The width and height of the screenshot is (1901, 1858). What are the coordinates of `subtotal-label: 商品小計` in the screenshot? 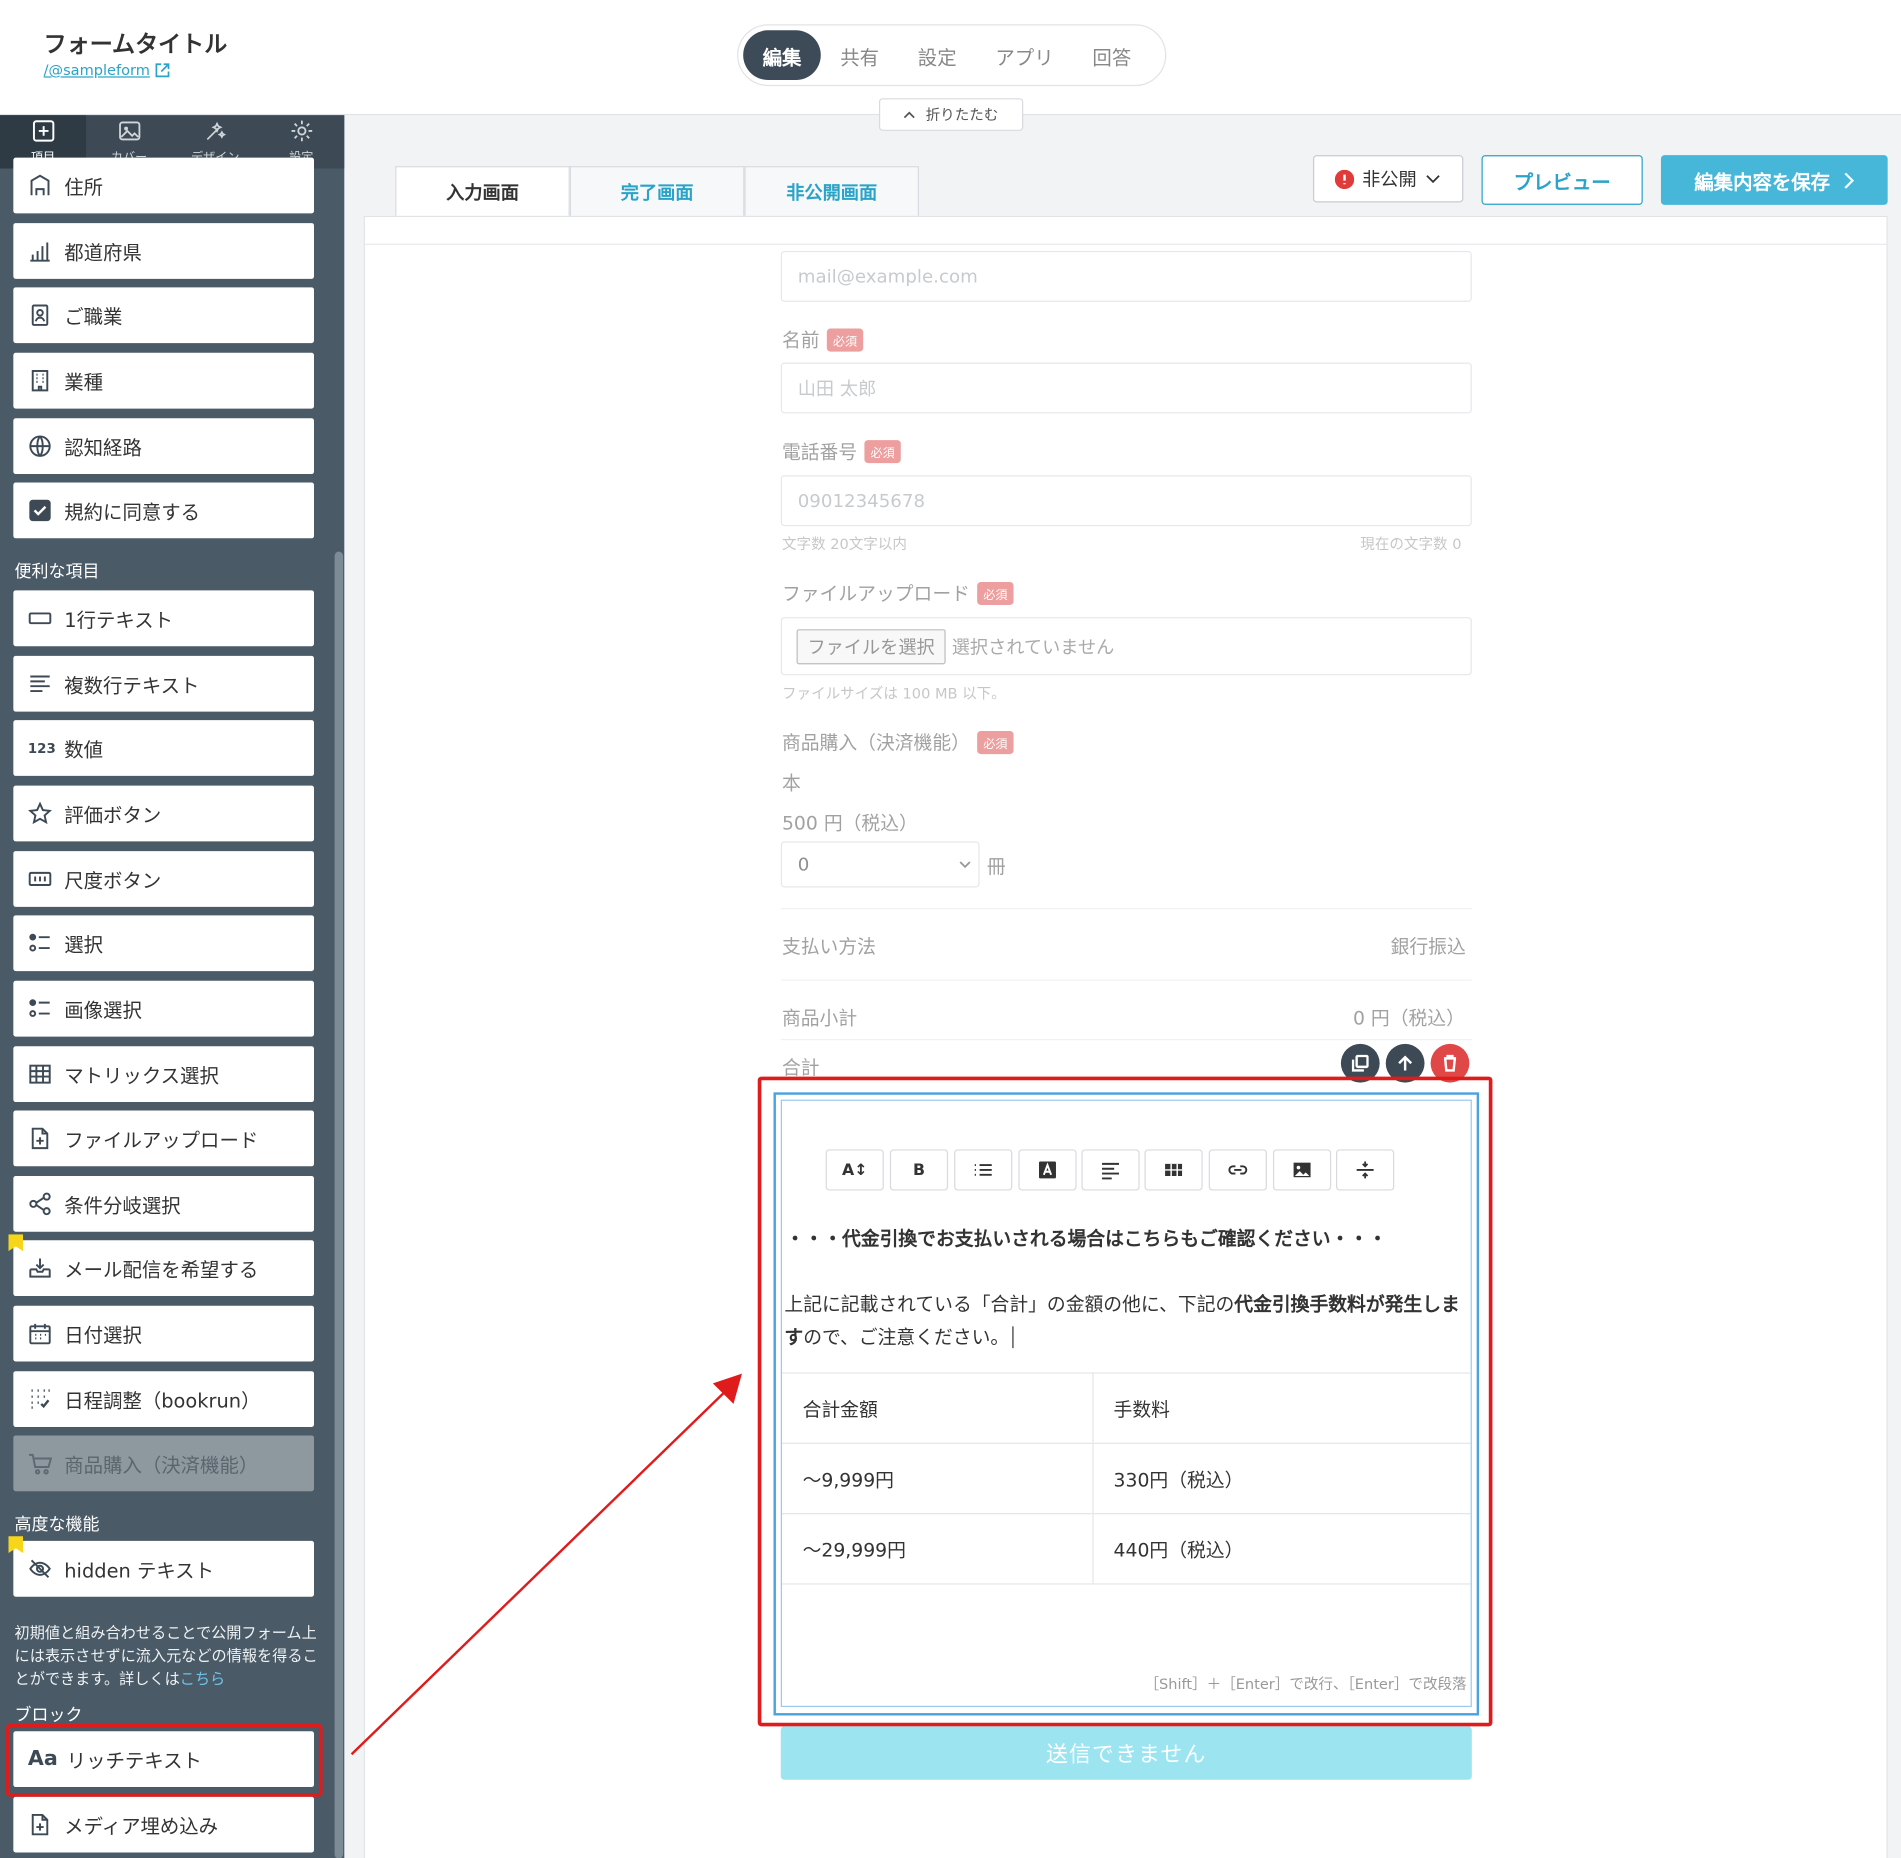 It's located at (819, 1018).